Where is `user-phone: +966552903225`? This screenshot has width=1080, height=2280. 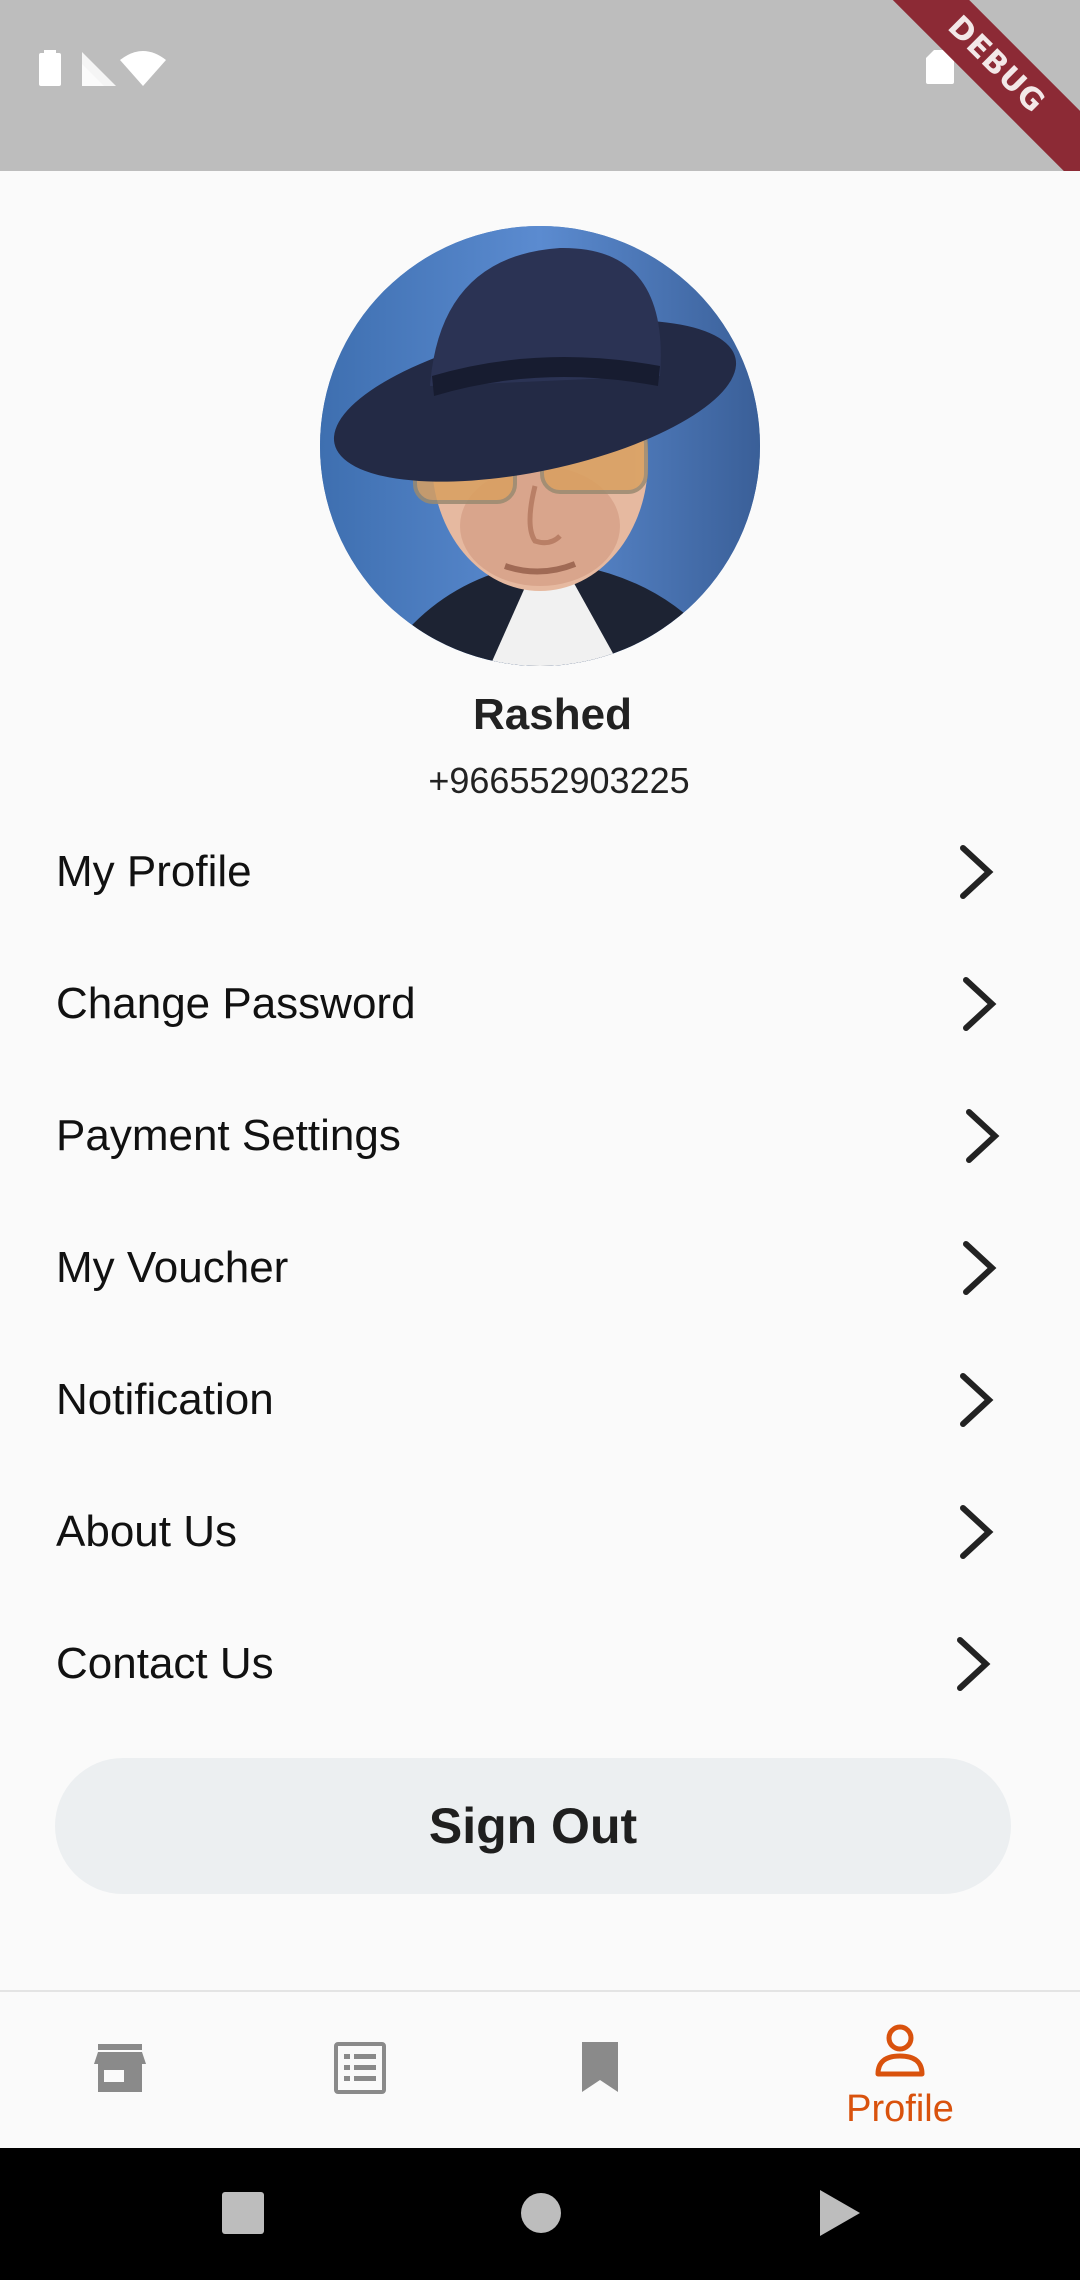 user-phone: +966552903225 is located at coordinates (559, 780).